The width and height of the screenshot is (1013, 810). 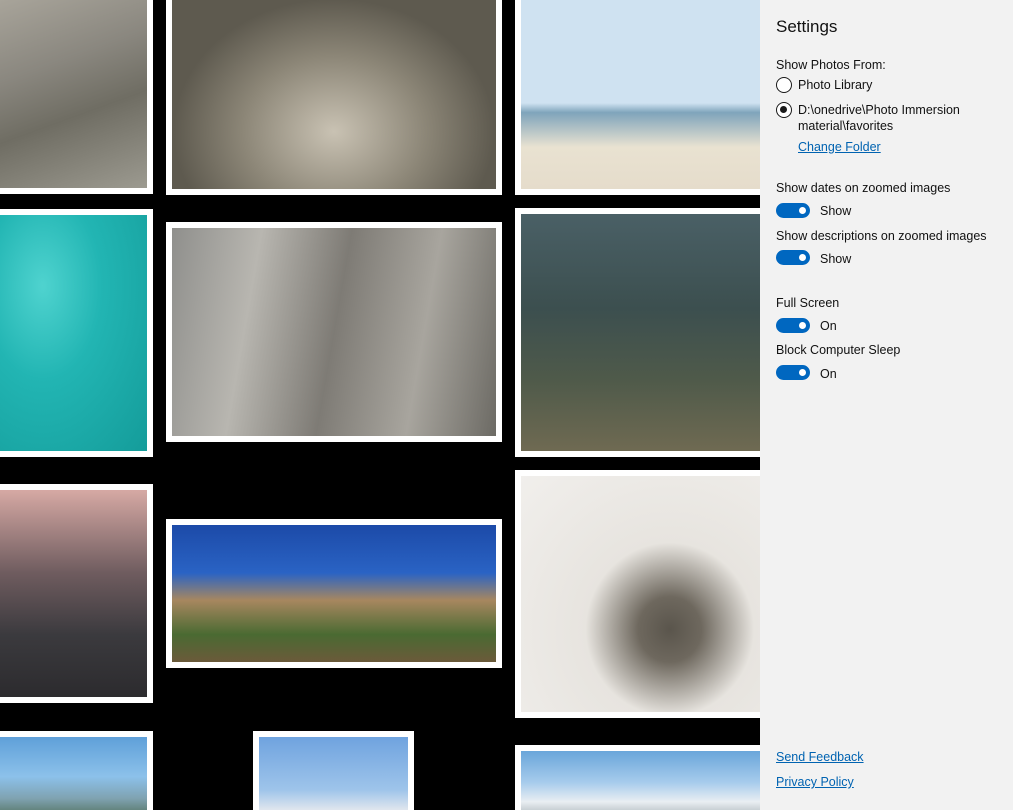 What do you see at coordinates (820, 757) in the screenshot?
I see `send-feedback-link: Send Feedback` at bounding box center [820, 757].